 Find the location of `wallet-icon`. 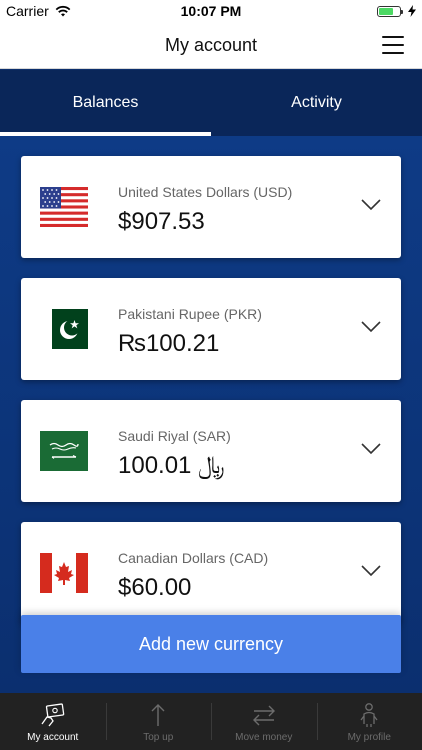

wallet-icon is located at coordinates (53, 715).